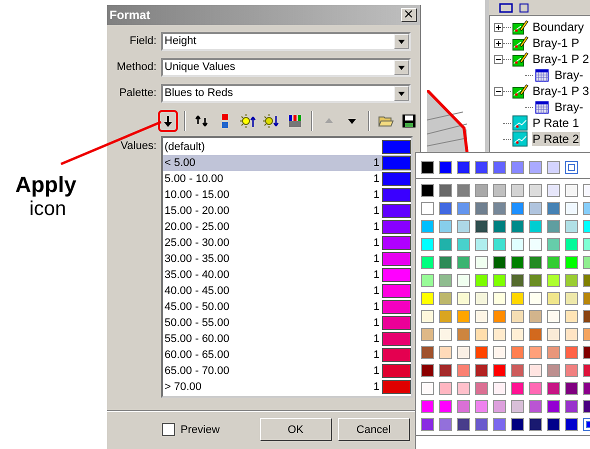 This screenshot has width=590, height=449. Describe the element at coordinates (45, 185) in the screenshot. I see `callout-title: Apply` at that location.